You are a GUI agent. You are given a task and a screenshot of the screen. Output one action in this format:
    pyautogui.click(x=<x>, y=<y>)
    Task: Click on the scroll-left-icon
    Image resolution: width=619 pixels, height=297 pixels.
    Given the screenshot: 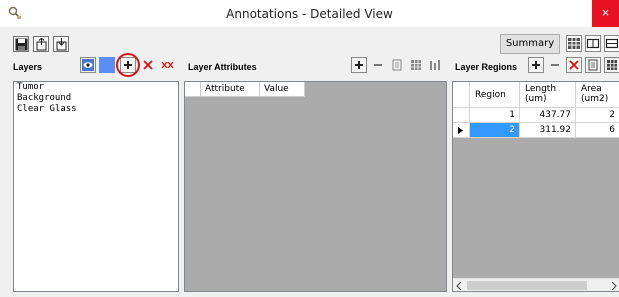 What is the action you would take?
    pyautogui.click(x=459, y=286)
    